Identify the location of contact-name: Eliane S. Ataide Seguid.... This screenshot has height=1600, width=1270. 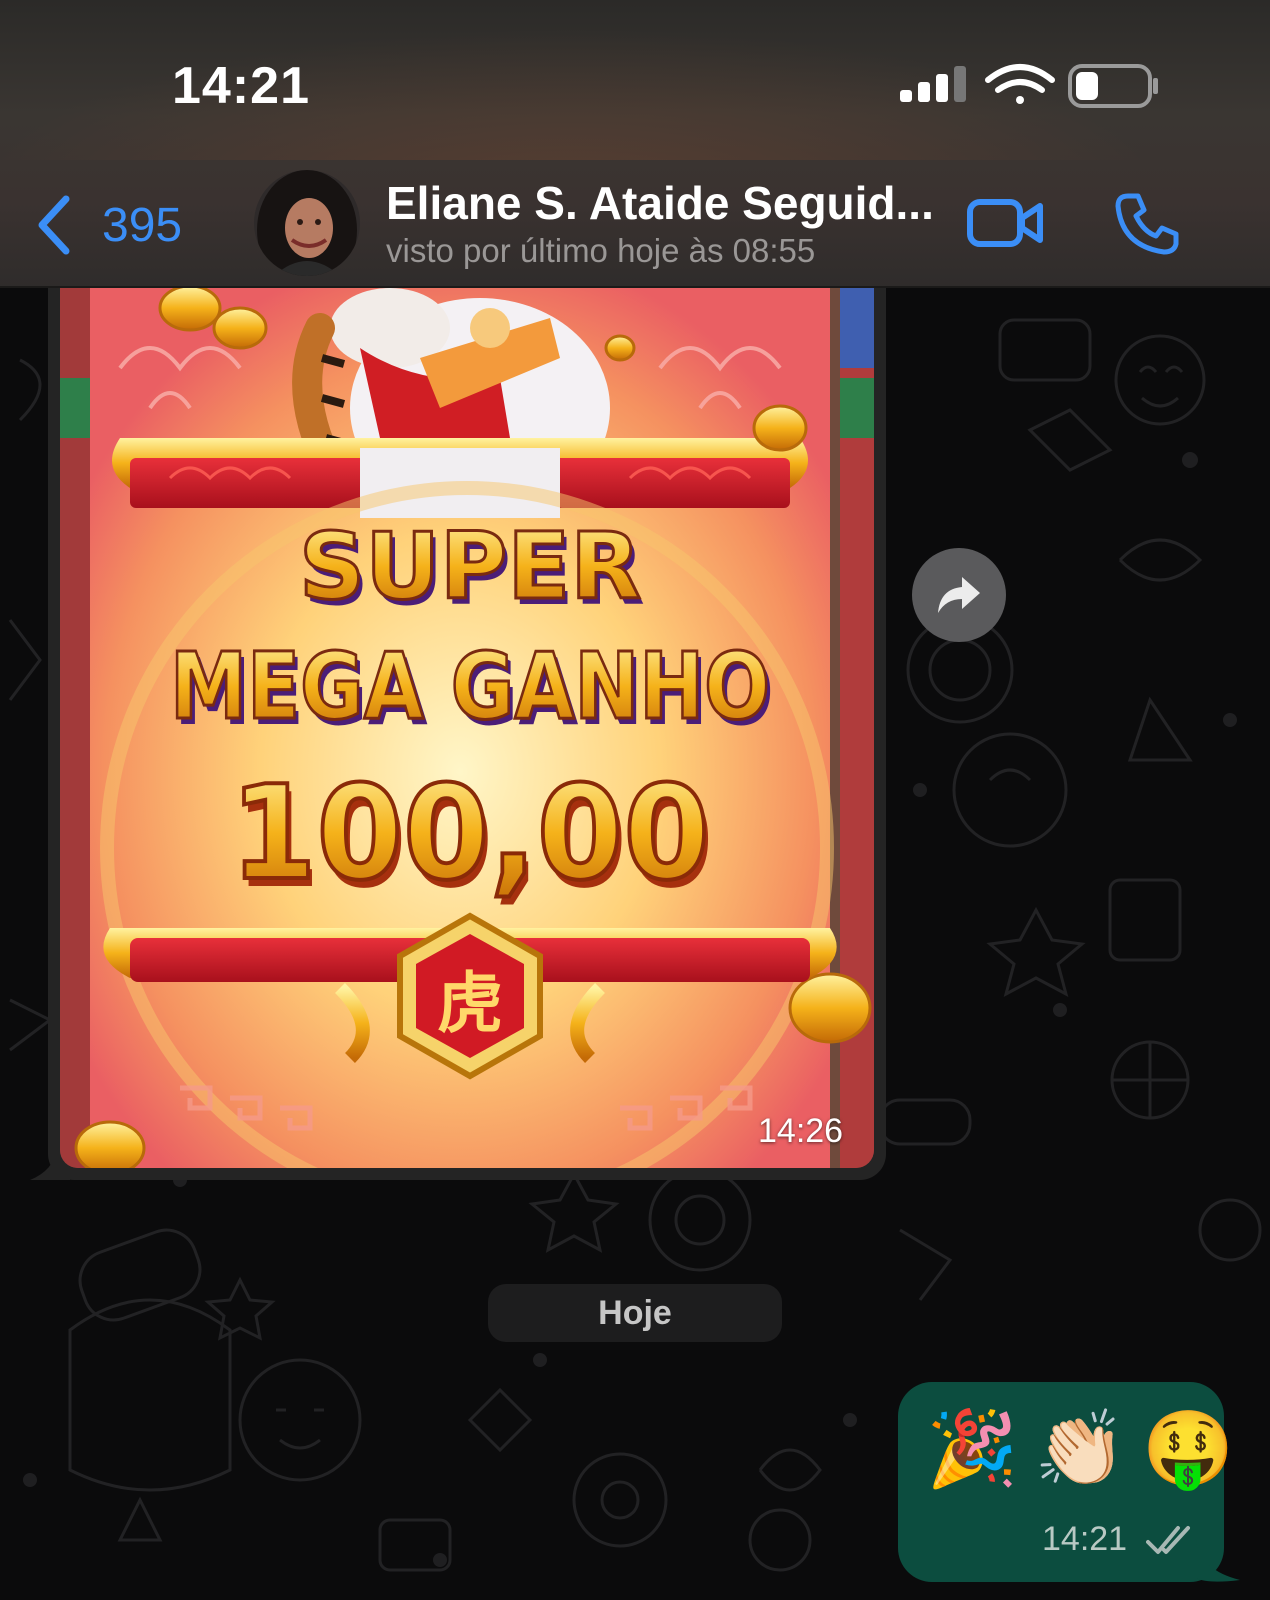
(660, 203).